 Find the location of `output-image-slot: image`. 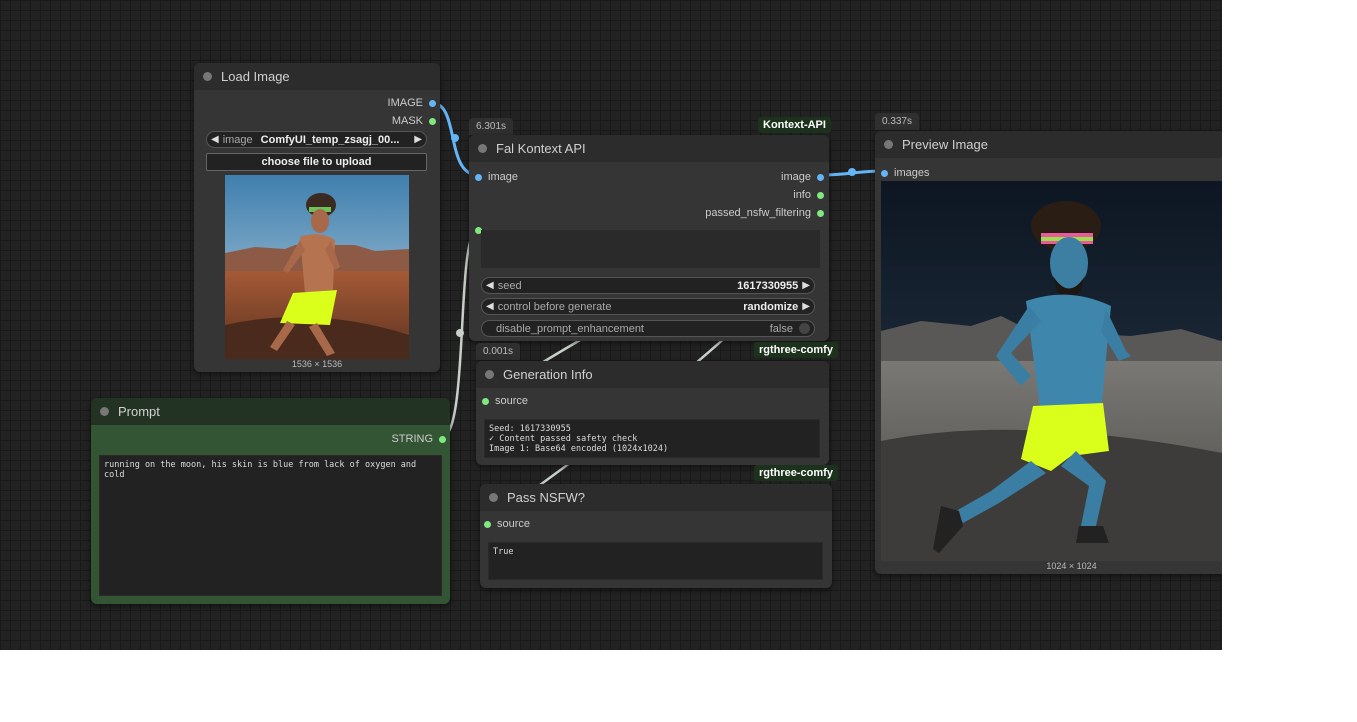

output-image-slot: image is located at coordinates (802, 177).